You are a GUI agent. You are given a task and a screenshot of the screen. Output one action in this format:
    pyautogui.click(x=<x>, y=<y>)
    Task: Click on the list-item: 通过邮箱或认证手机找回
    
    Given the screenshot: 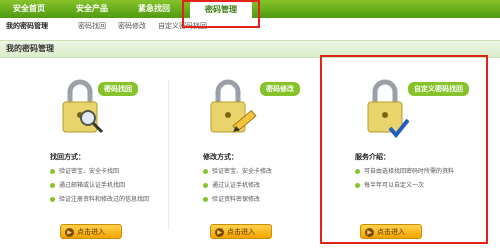 What is the action you would take?
    pyautogui.click(x=87, y=184)
    